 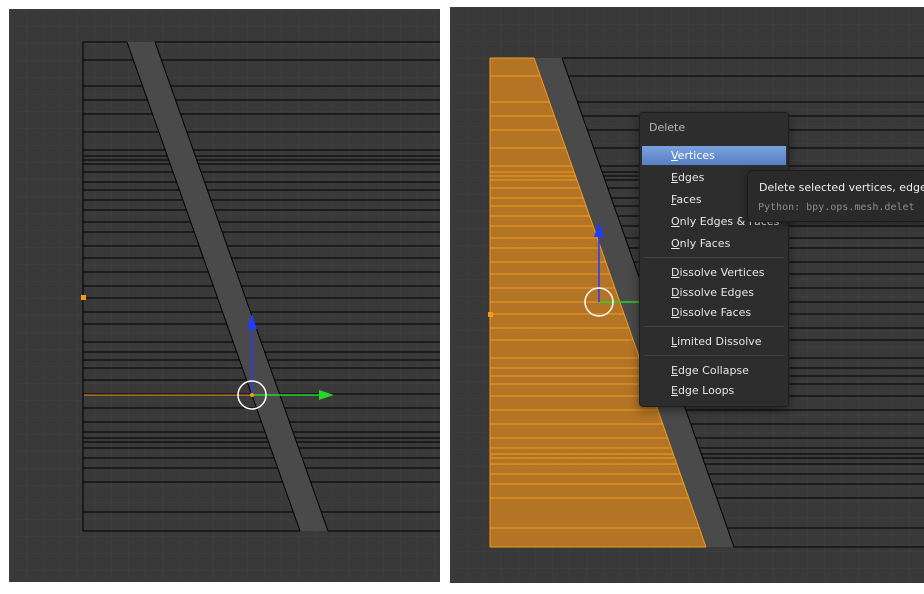 What do you see at coordinates (714, 243) in the screenshot?
I see `menu-item-only-faces: Only Faces` at bounding box center [714, 243].